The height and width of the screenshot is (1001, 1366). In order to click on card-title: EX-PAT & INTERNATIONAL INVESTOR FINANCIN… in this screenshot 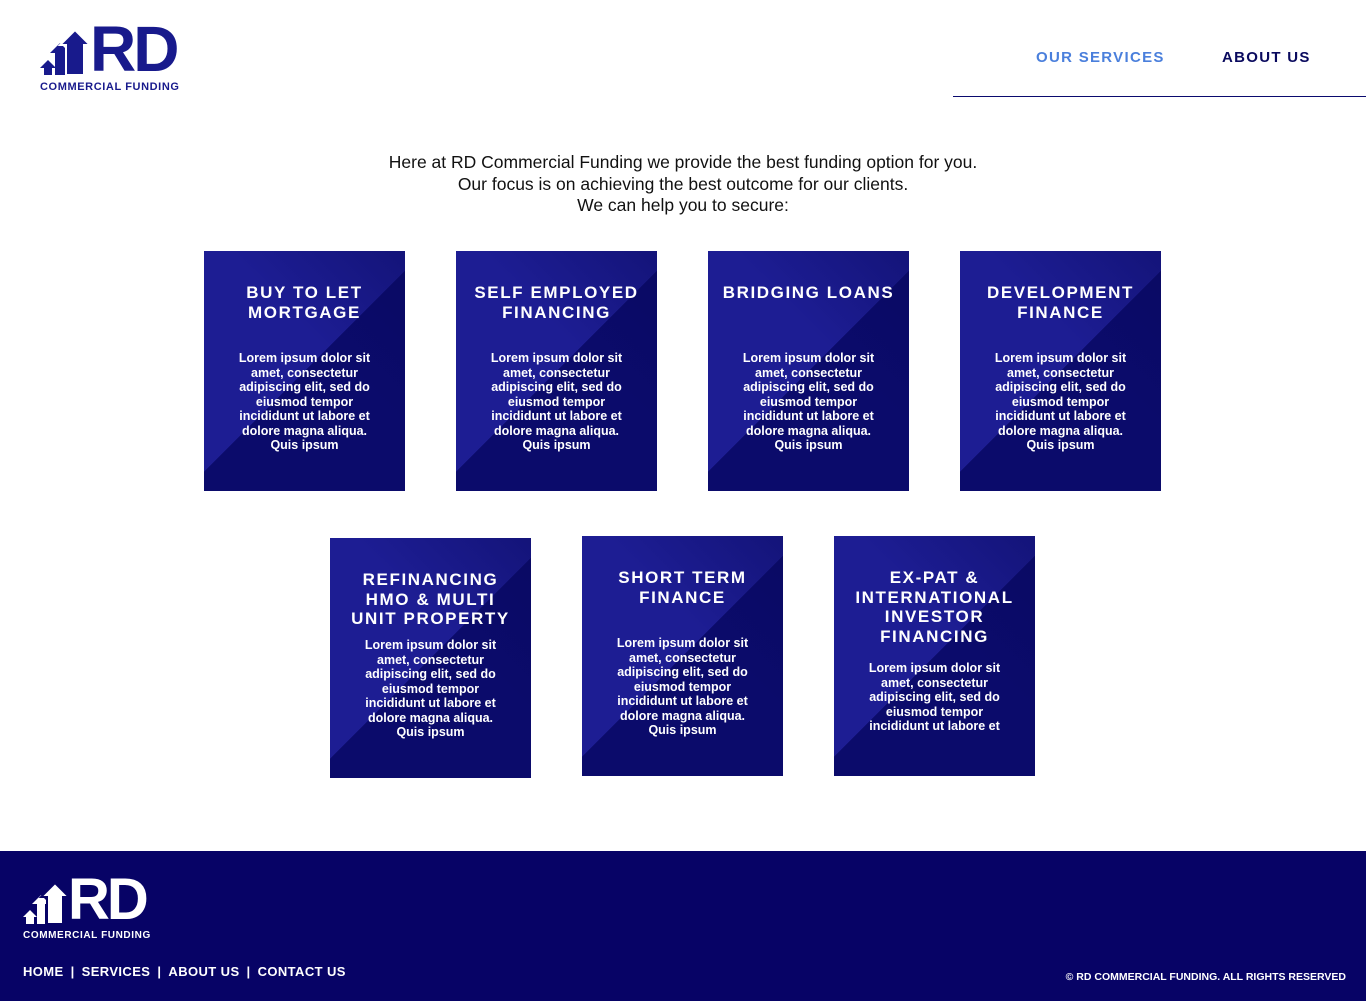, I will do `click(934, 607)`.